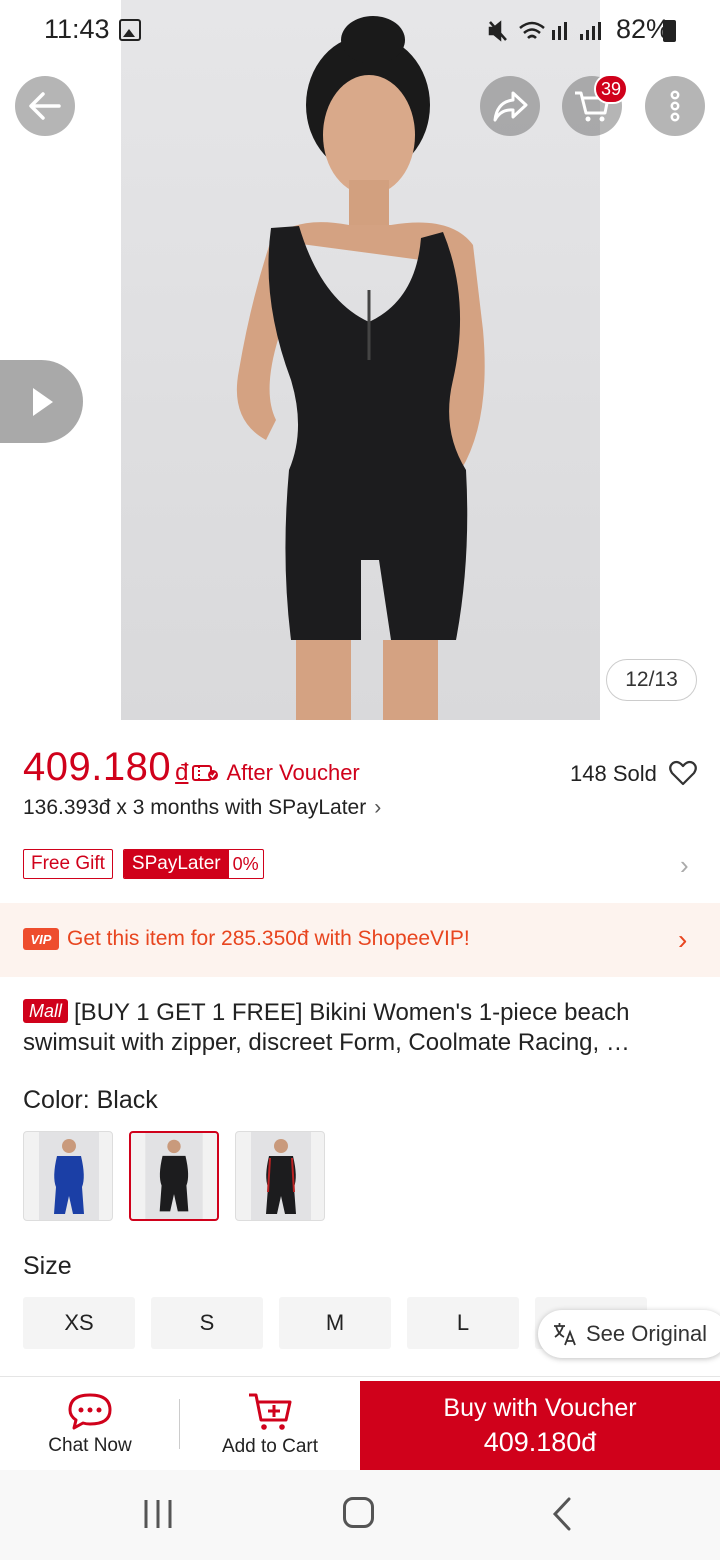 The width and height of the screenshot is (720, 1560). What do you see at coordinates (682, 940) in the screenshot?
I see `vip-chevron-right-icon: ›` at bounding box center [682, 940].